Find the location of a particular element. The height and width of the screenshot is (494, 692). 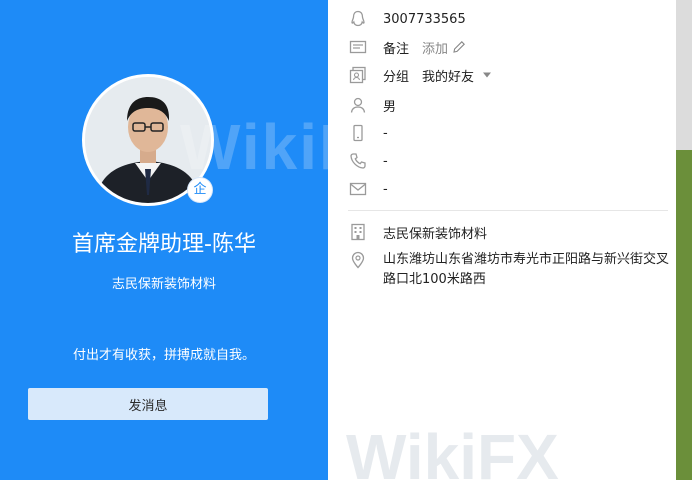

group-row: 分组 我的好友 is located at coordinates (420, 75).